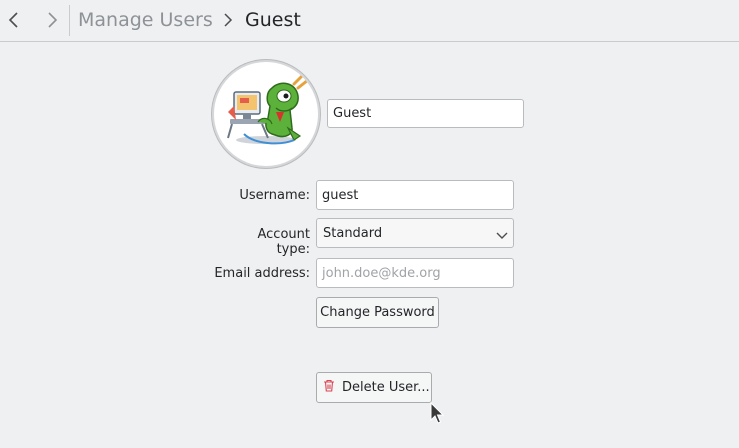 The height and width of the screenshot is (448, 739). I want to click on breadcrumb-parent: Manage Users, so click(145, 20).